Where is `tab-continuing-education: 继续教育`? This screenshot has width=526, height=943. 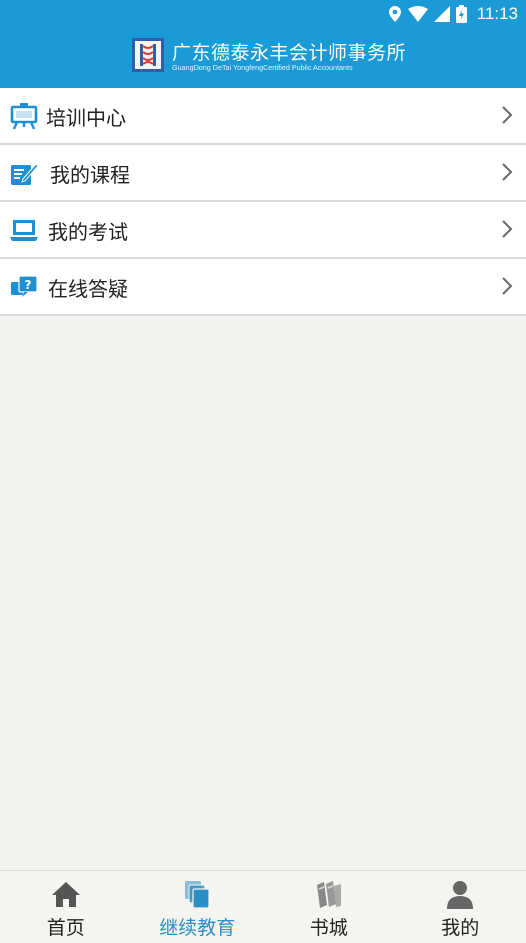 tab-continuing-education: 继续教育 is located at coordinates (198, 907).